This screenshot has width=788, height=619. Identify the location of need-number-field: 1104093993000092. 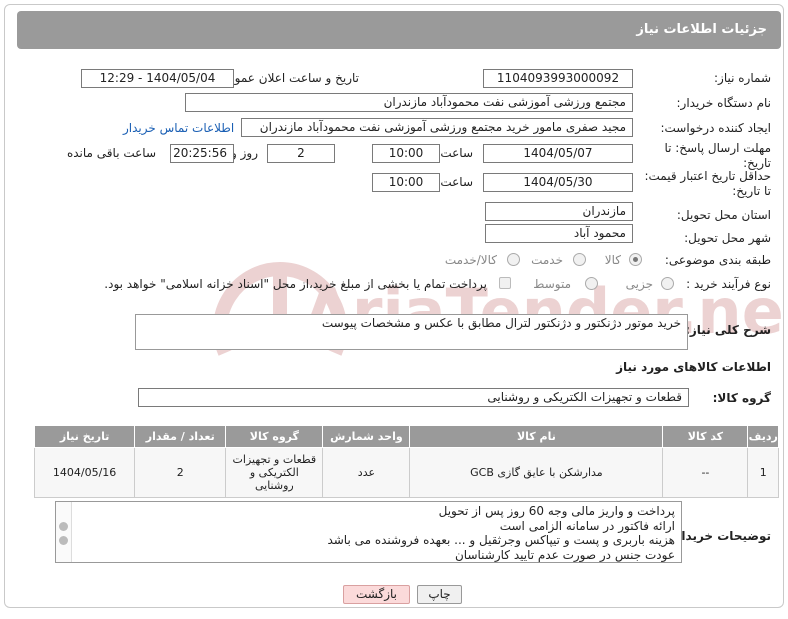
(558, 78).